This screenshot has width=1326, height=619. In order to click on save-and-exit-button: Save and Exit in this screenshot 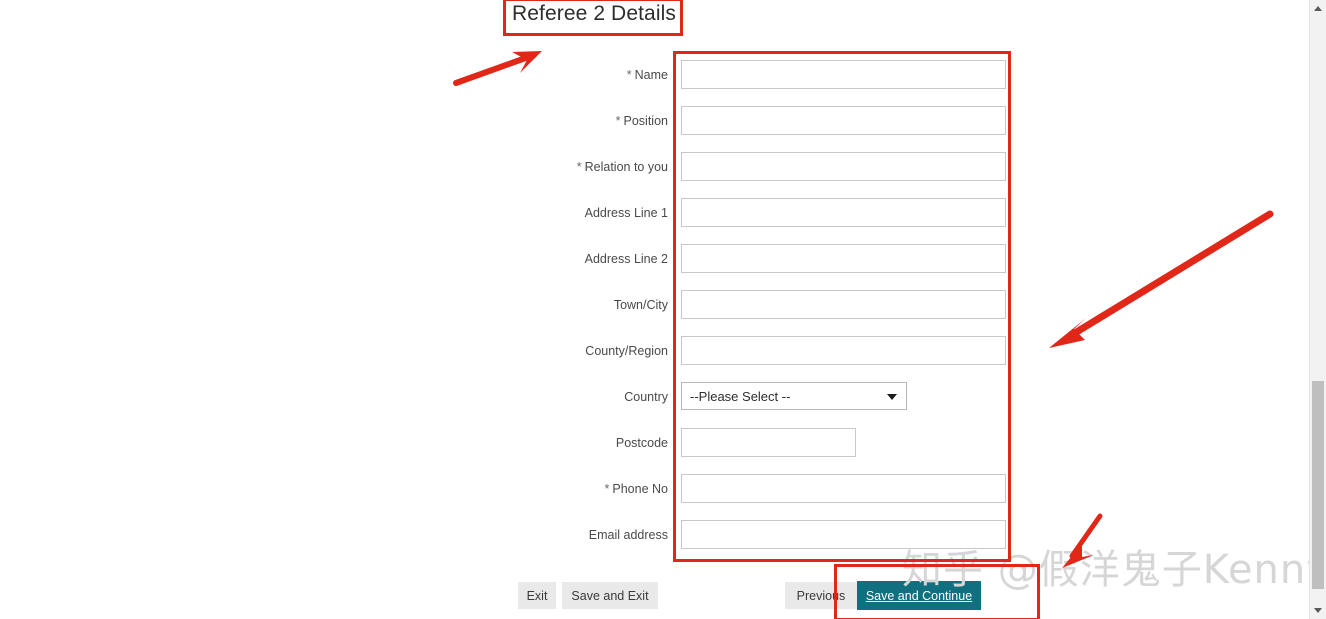, I will do `click(610, 595)`.